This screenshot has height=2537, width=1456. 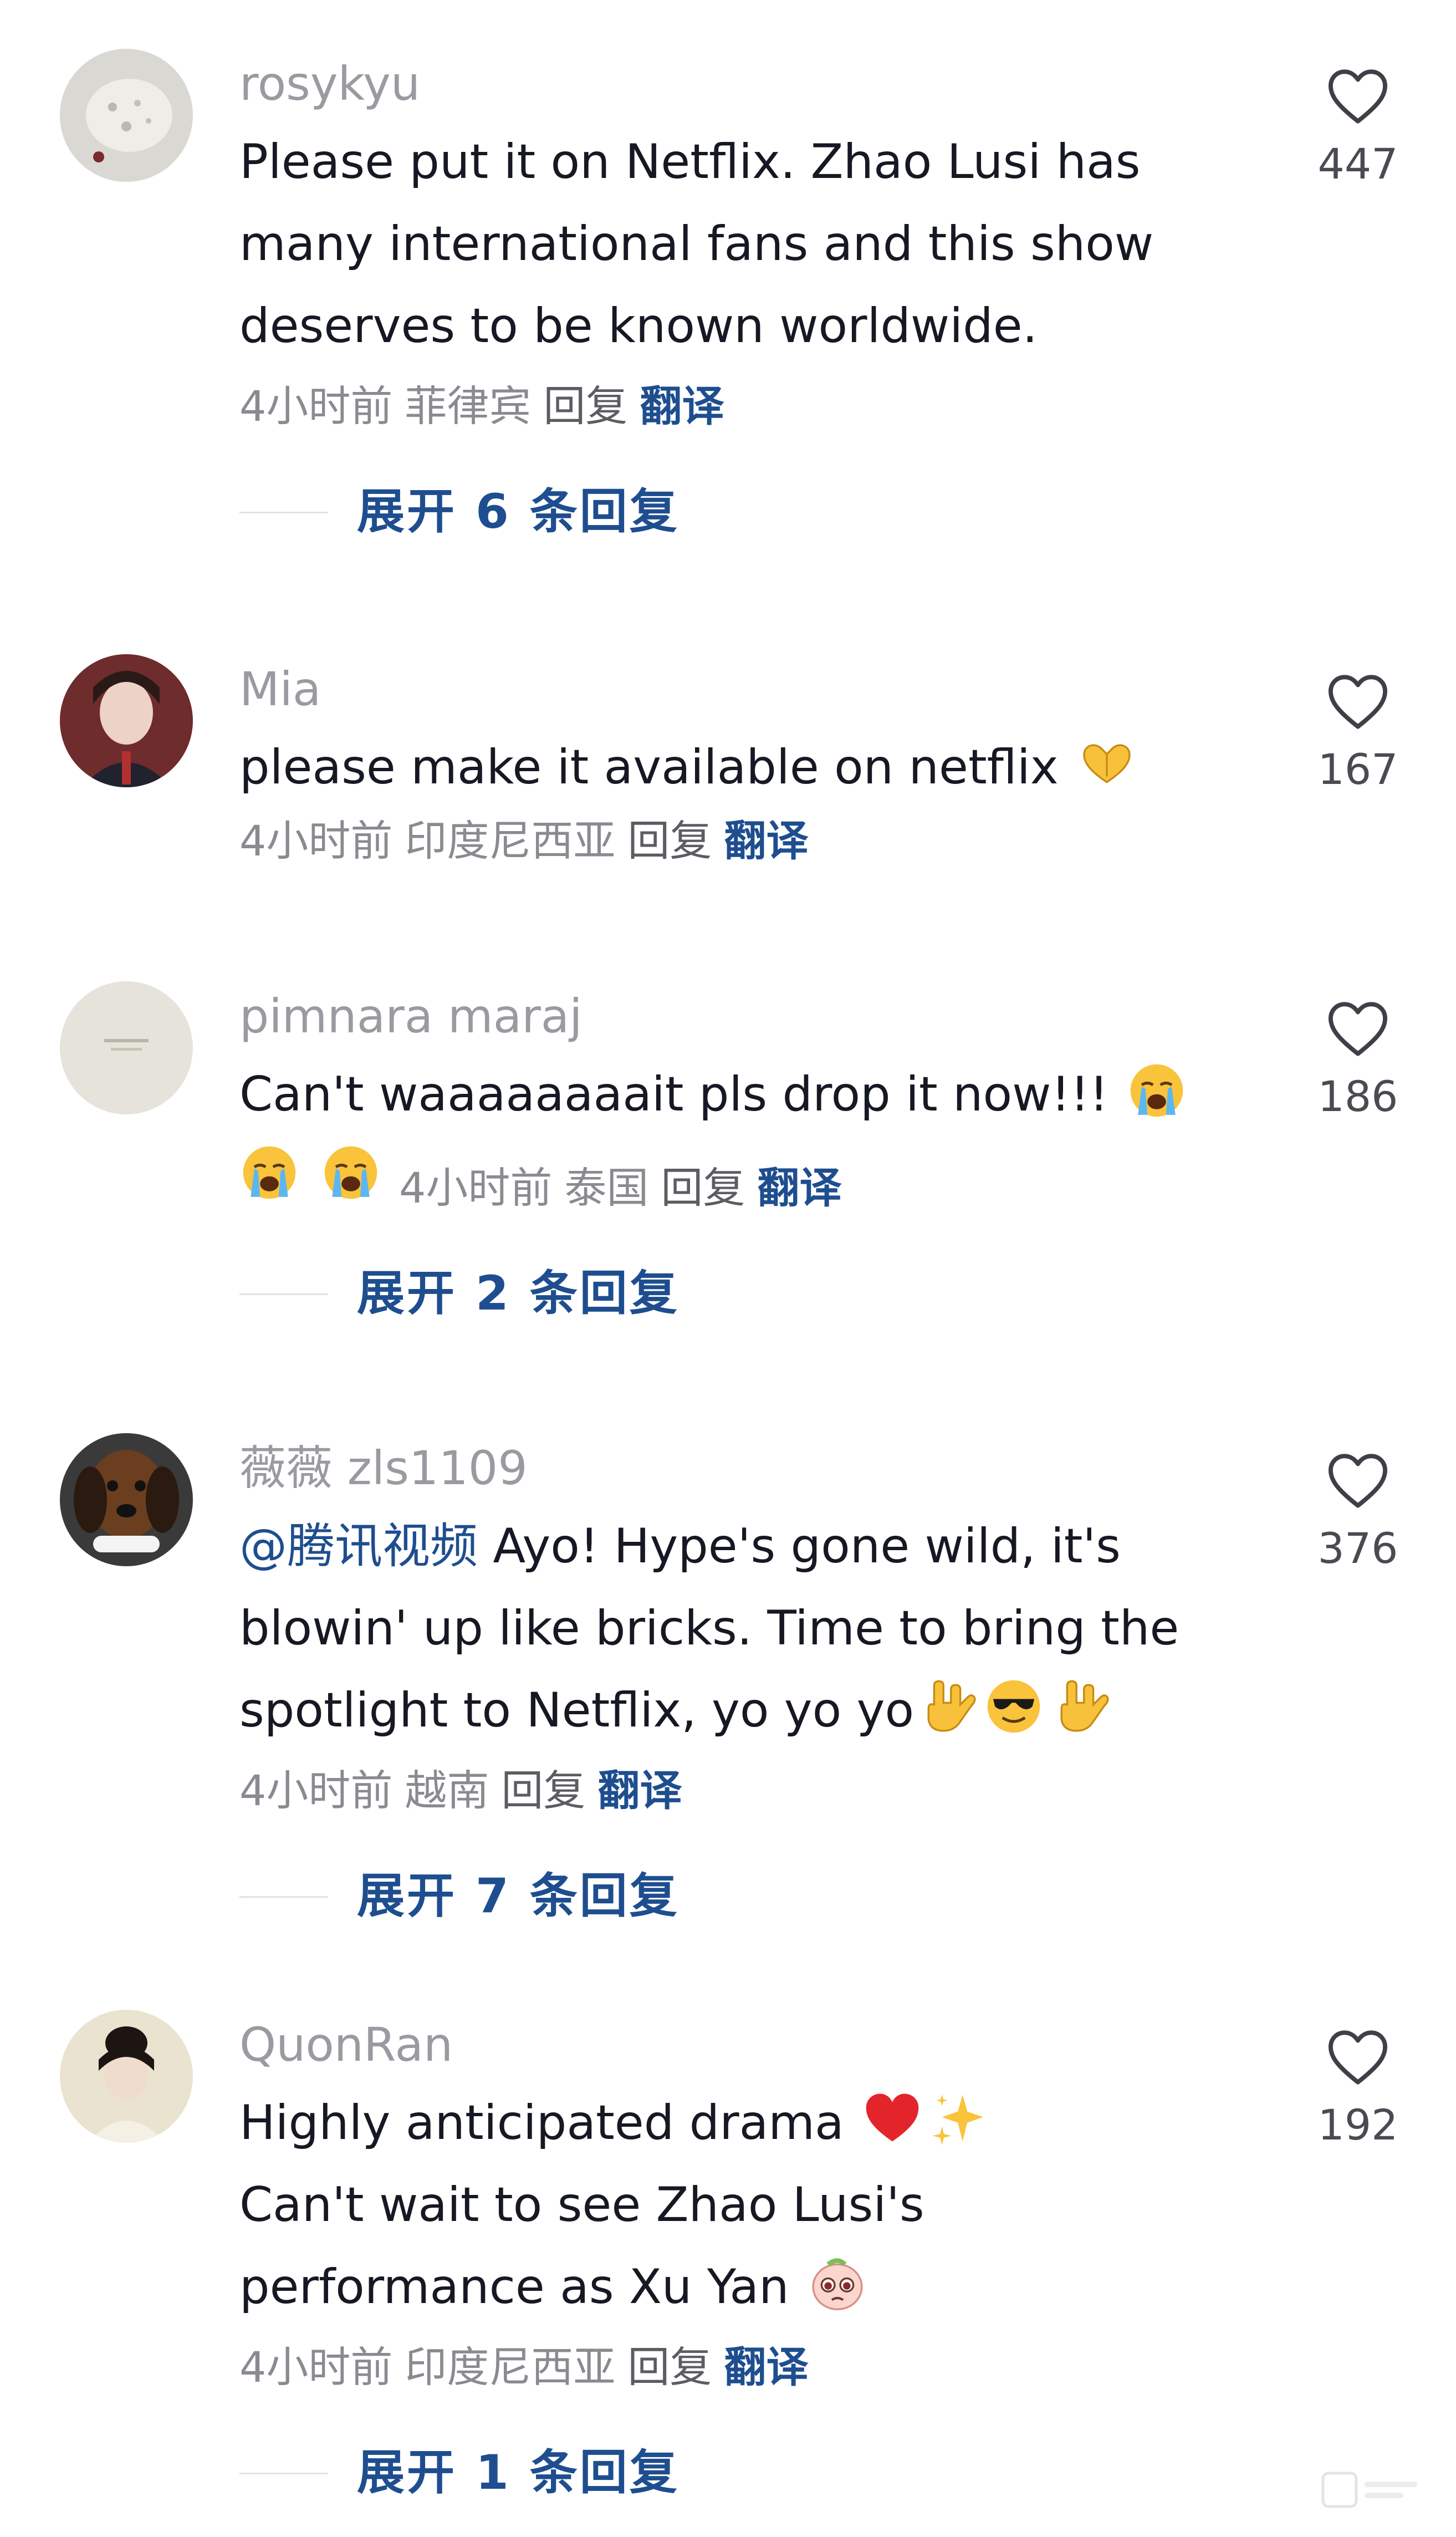 What do you see at coordinates (447, 1790) in the screenshot?
I see `location: 越南` at bounding box center [447, 1790].